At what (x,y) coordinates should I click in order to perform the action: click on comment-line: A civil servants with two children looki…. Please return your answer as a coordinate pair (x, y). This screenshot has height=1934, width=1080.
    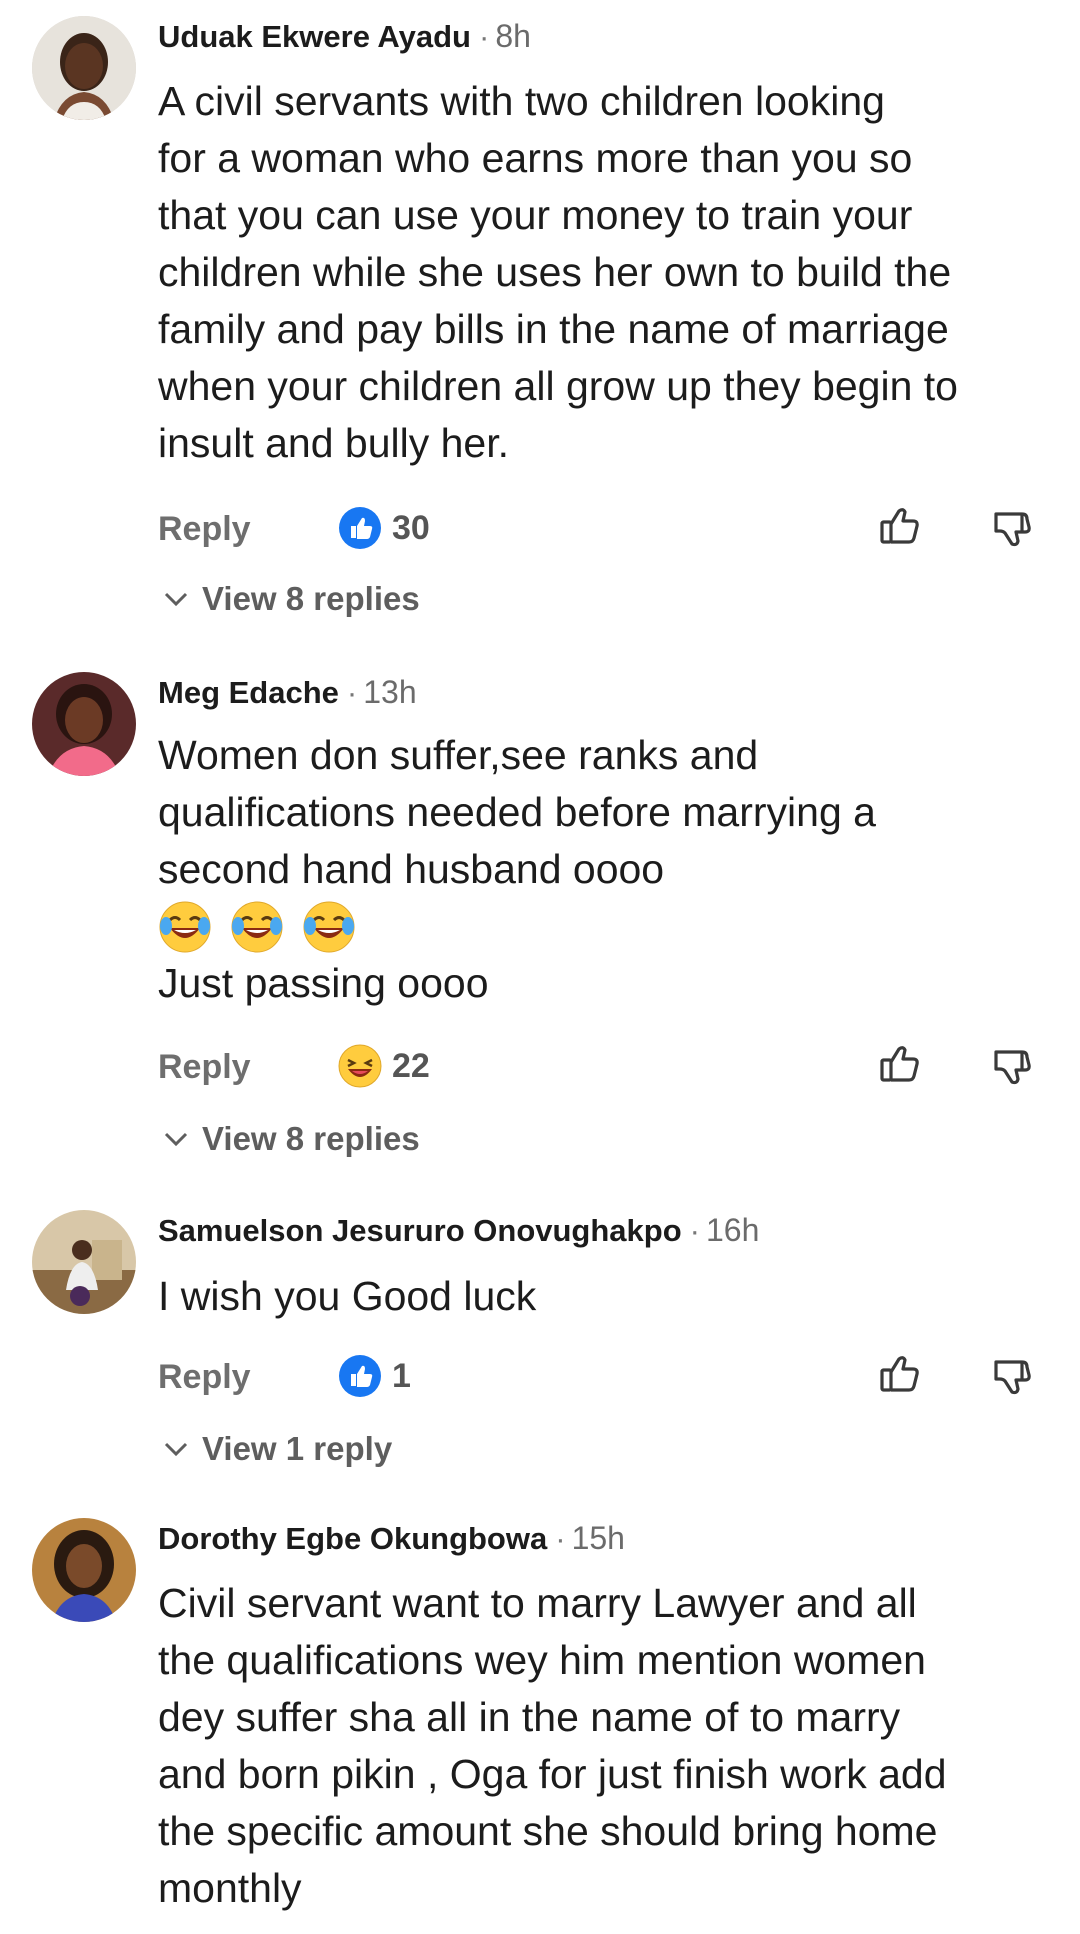
    Looking at the image, I should click on (521, 101).